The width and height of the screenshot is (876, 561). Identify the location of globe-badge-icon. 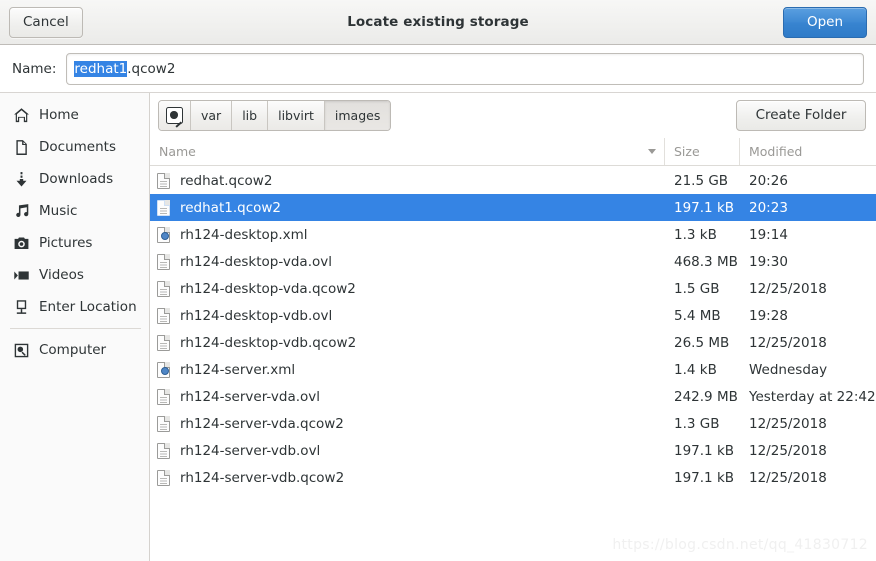
(164, 235).